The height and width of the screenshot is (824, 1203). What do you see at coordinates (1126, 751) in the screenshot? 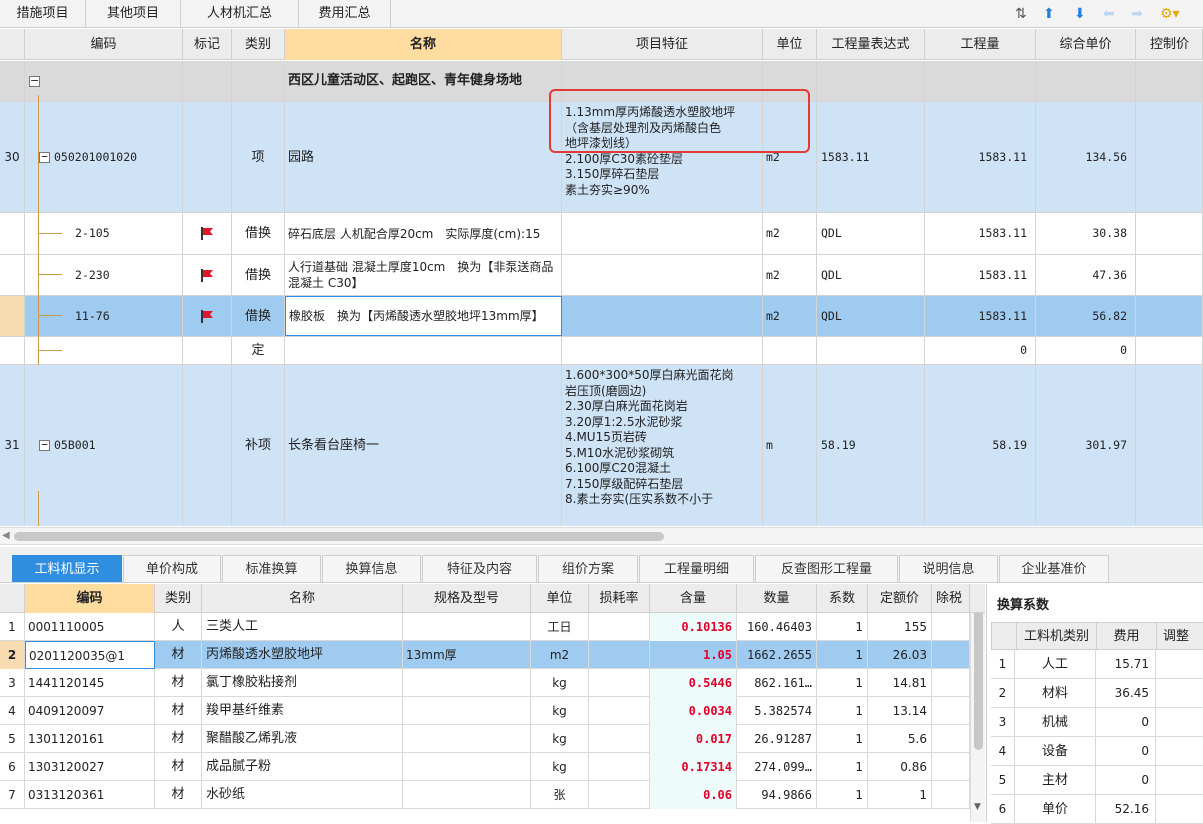
I see `conversion-fee: 0` at bounding box center [1126, 751].